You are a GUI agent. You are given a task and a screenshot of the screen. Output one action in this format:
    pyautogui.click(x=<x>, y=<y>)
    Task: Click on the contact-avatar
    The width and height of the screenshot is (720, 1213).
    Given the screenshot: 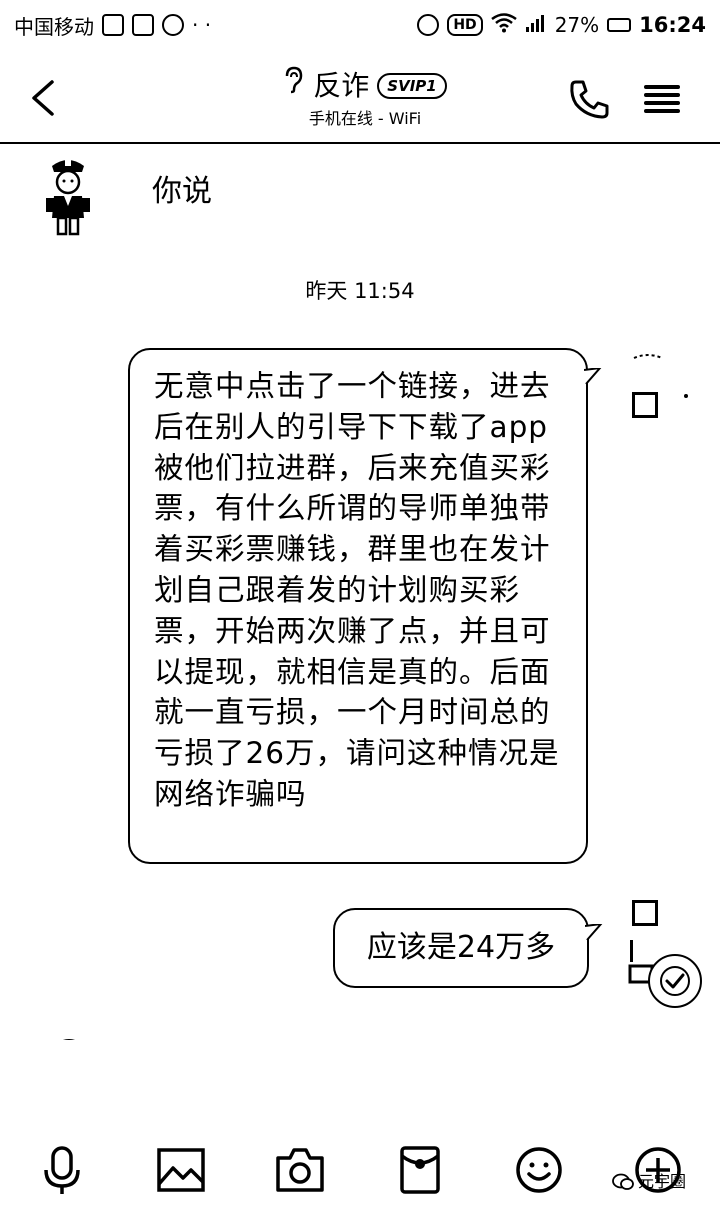 What is the action you would take?
    pyautogui.click(x=68, y=196)
    